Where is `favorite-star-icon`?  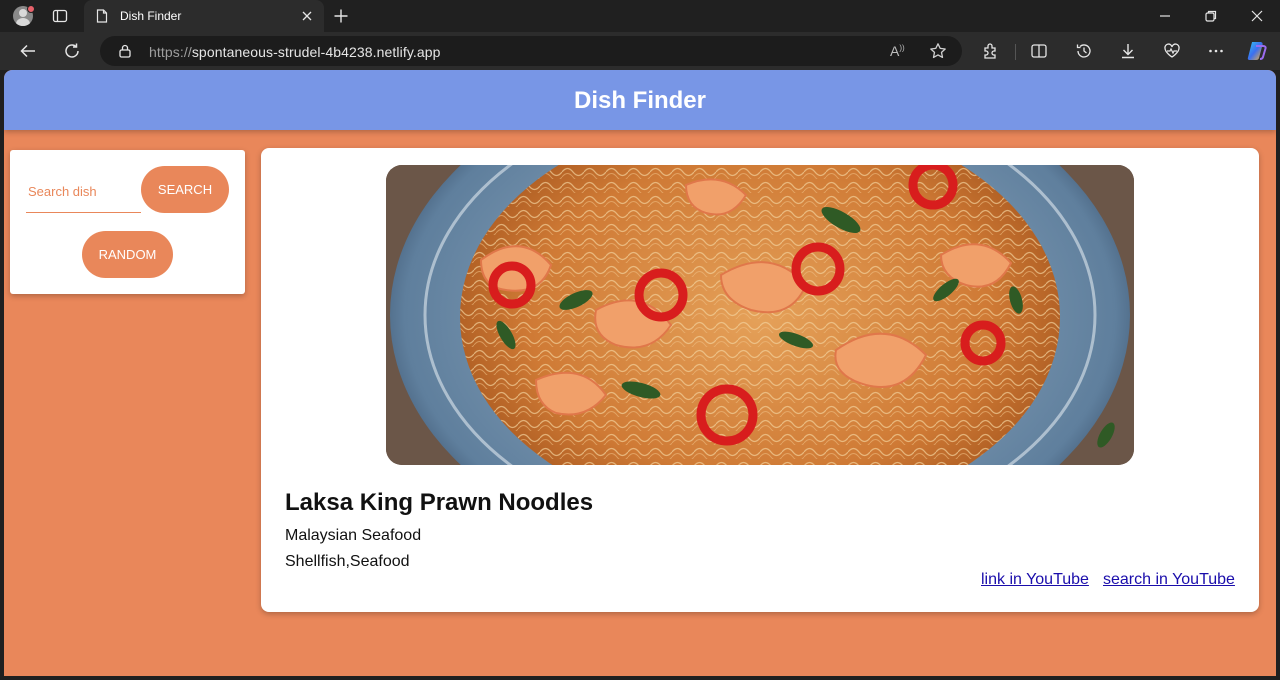
favorite-star-icon is located at coordinates (938, 51).